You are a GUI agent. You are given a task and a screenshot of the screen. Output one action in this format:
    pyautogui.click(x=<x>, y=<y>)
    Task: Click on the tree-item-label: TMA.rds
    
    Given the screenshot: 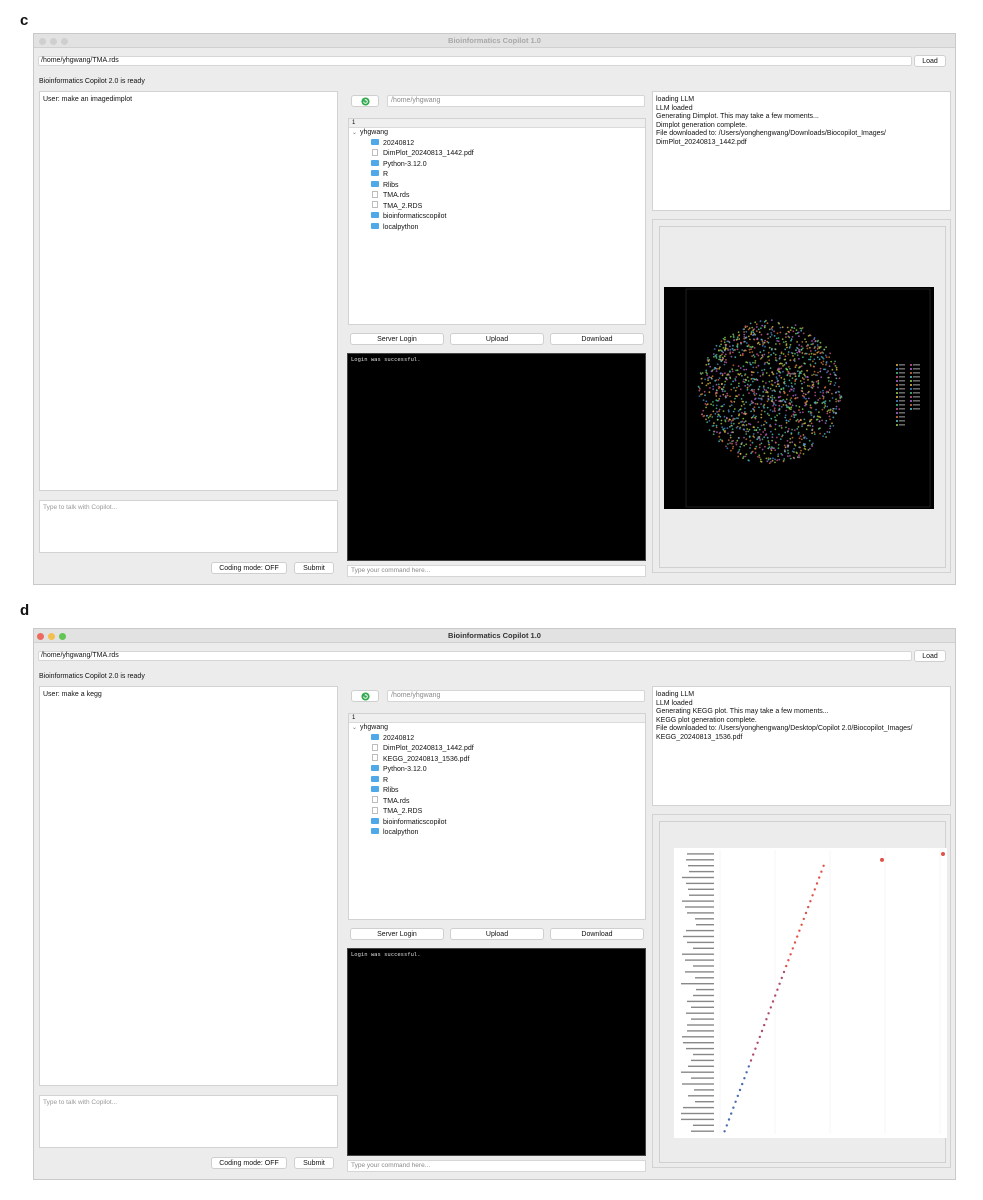 What is the action you would take?
    pyautogui.click(x=396, y=801)
    